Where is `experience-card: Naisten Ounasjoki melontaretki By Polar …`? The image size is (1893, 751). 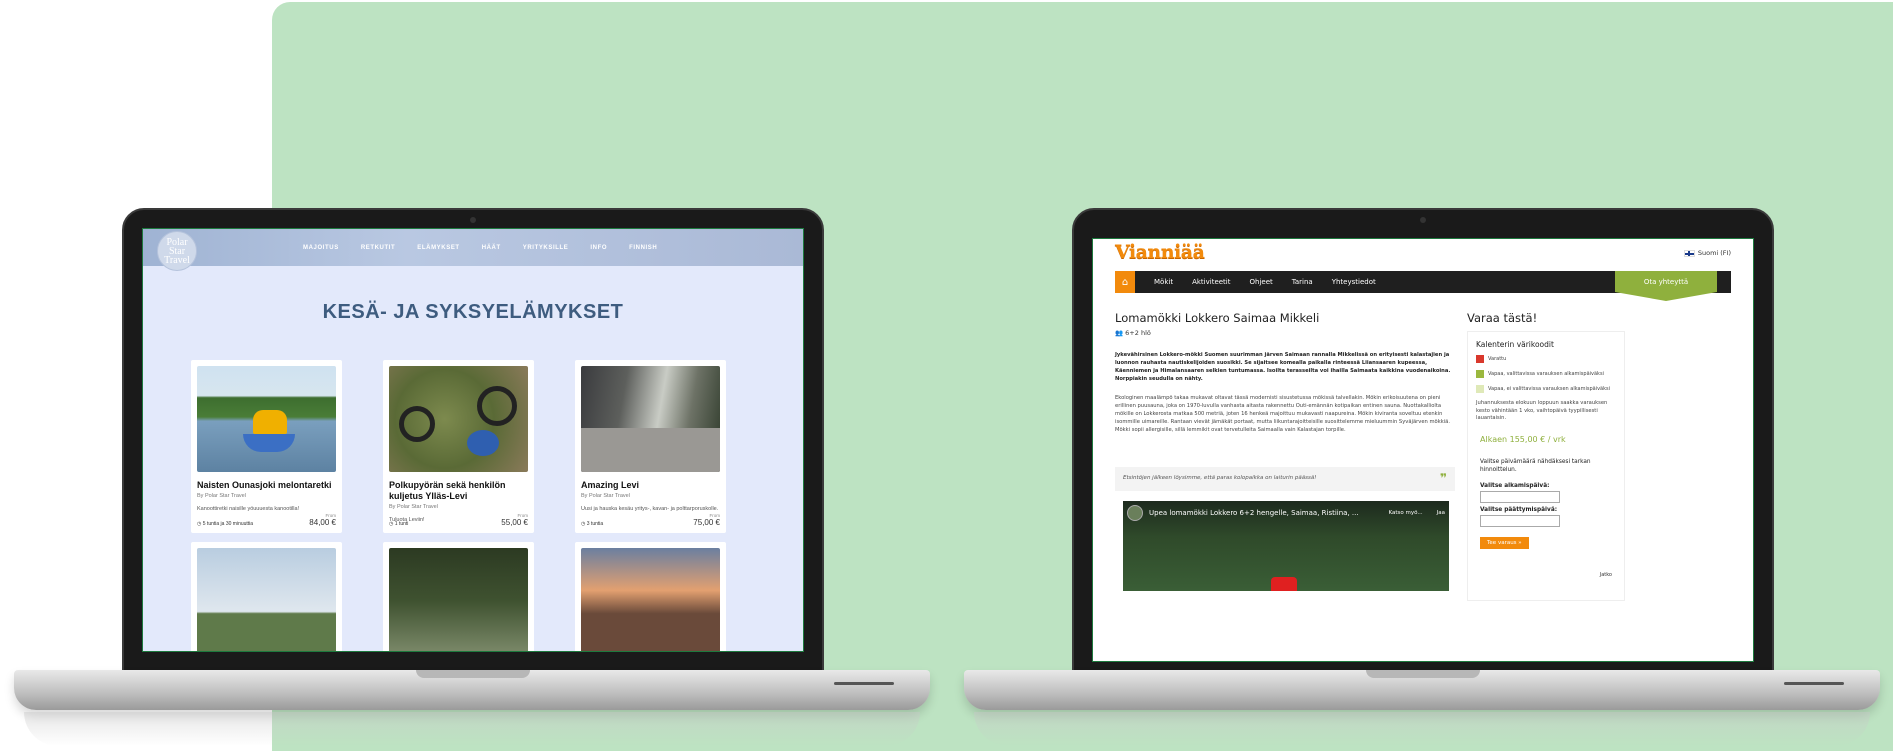 experience-card: Naisten Ounasjoki melontaretki By Polar … is located at coordinates (266, 446).